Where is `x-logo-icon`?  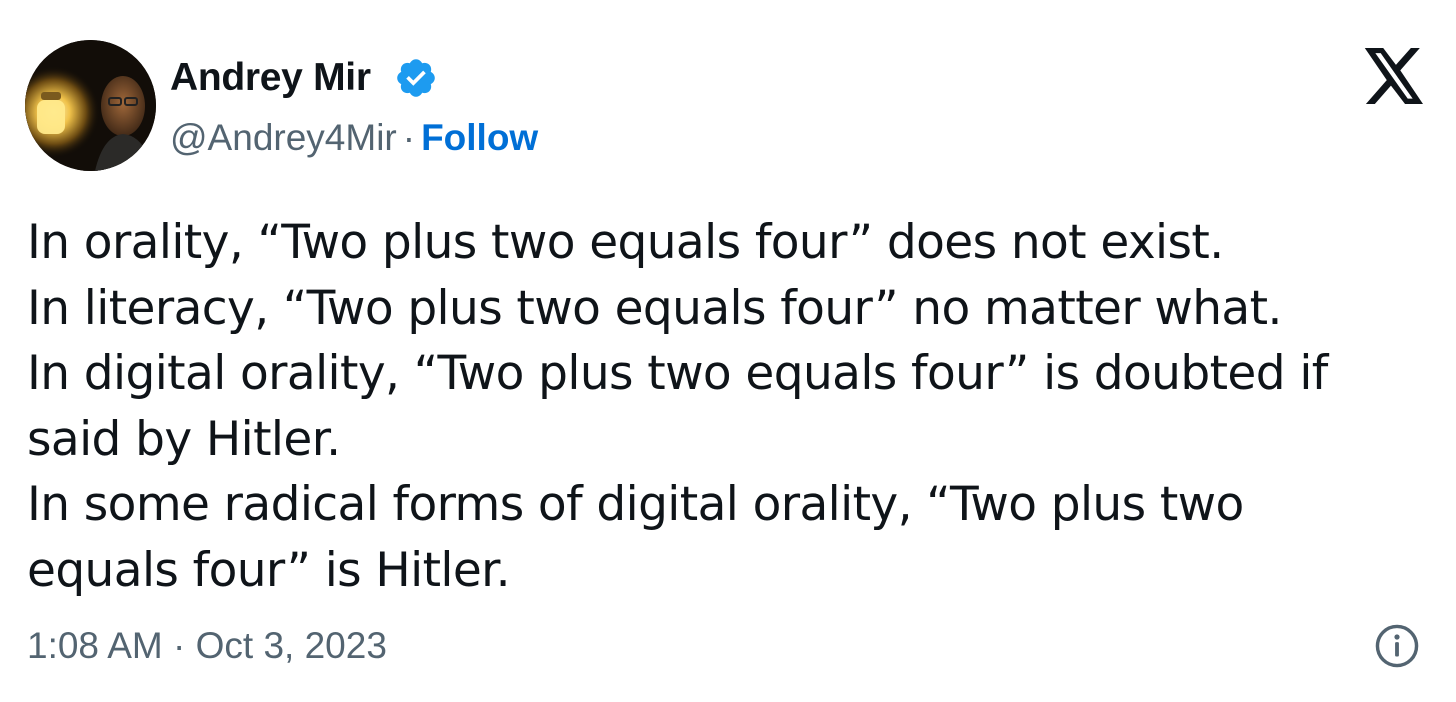
x-logo-icon is located at coordinates (1395, 76).